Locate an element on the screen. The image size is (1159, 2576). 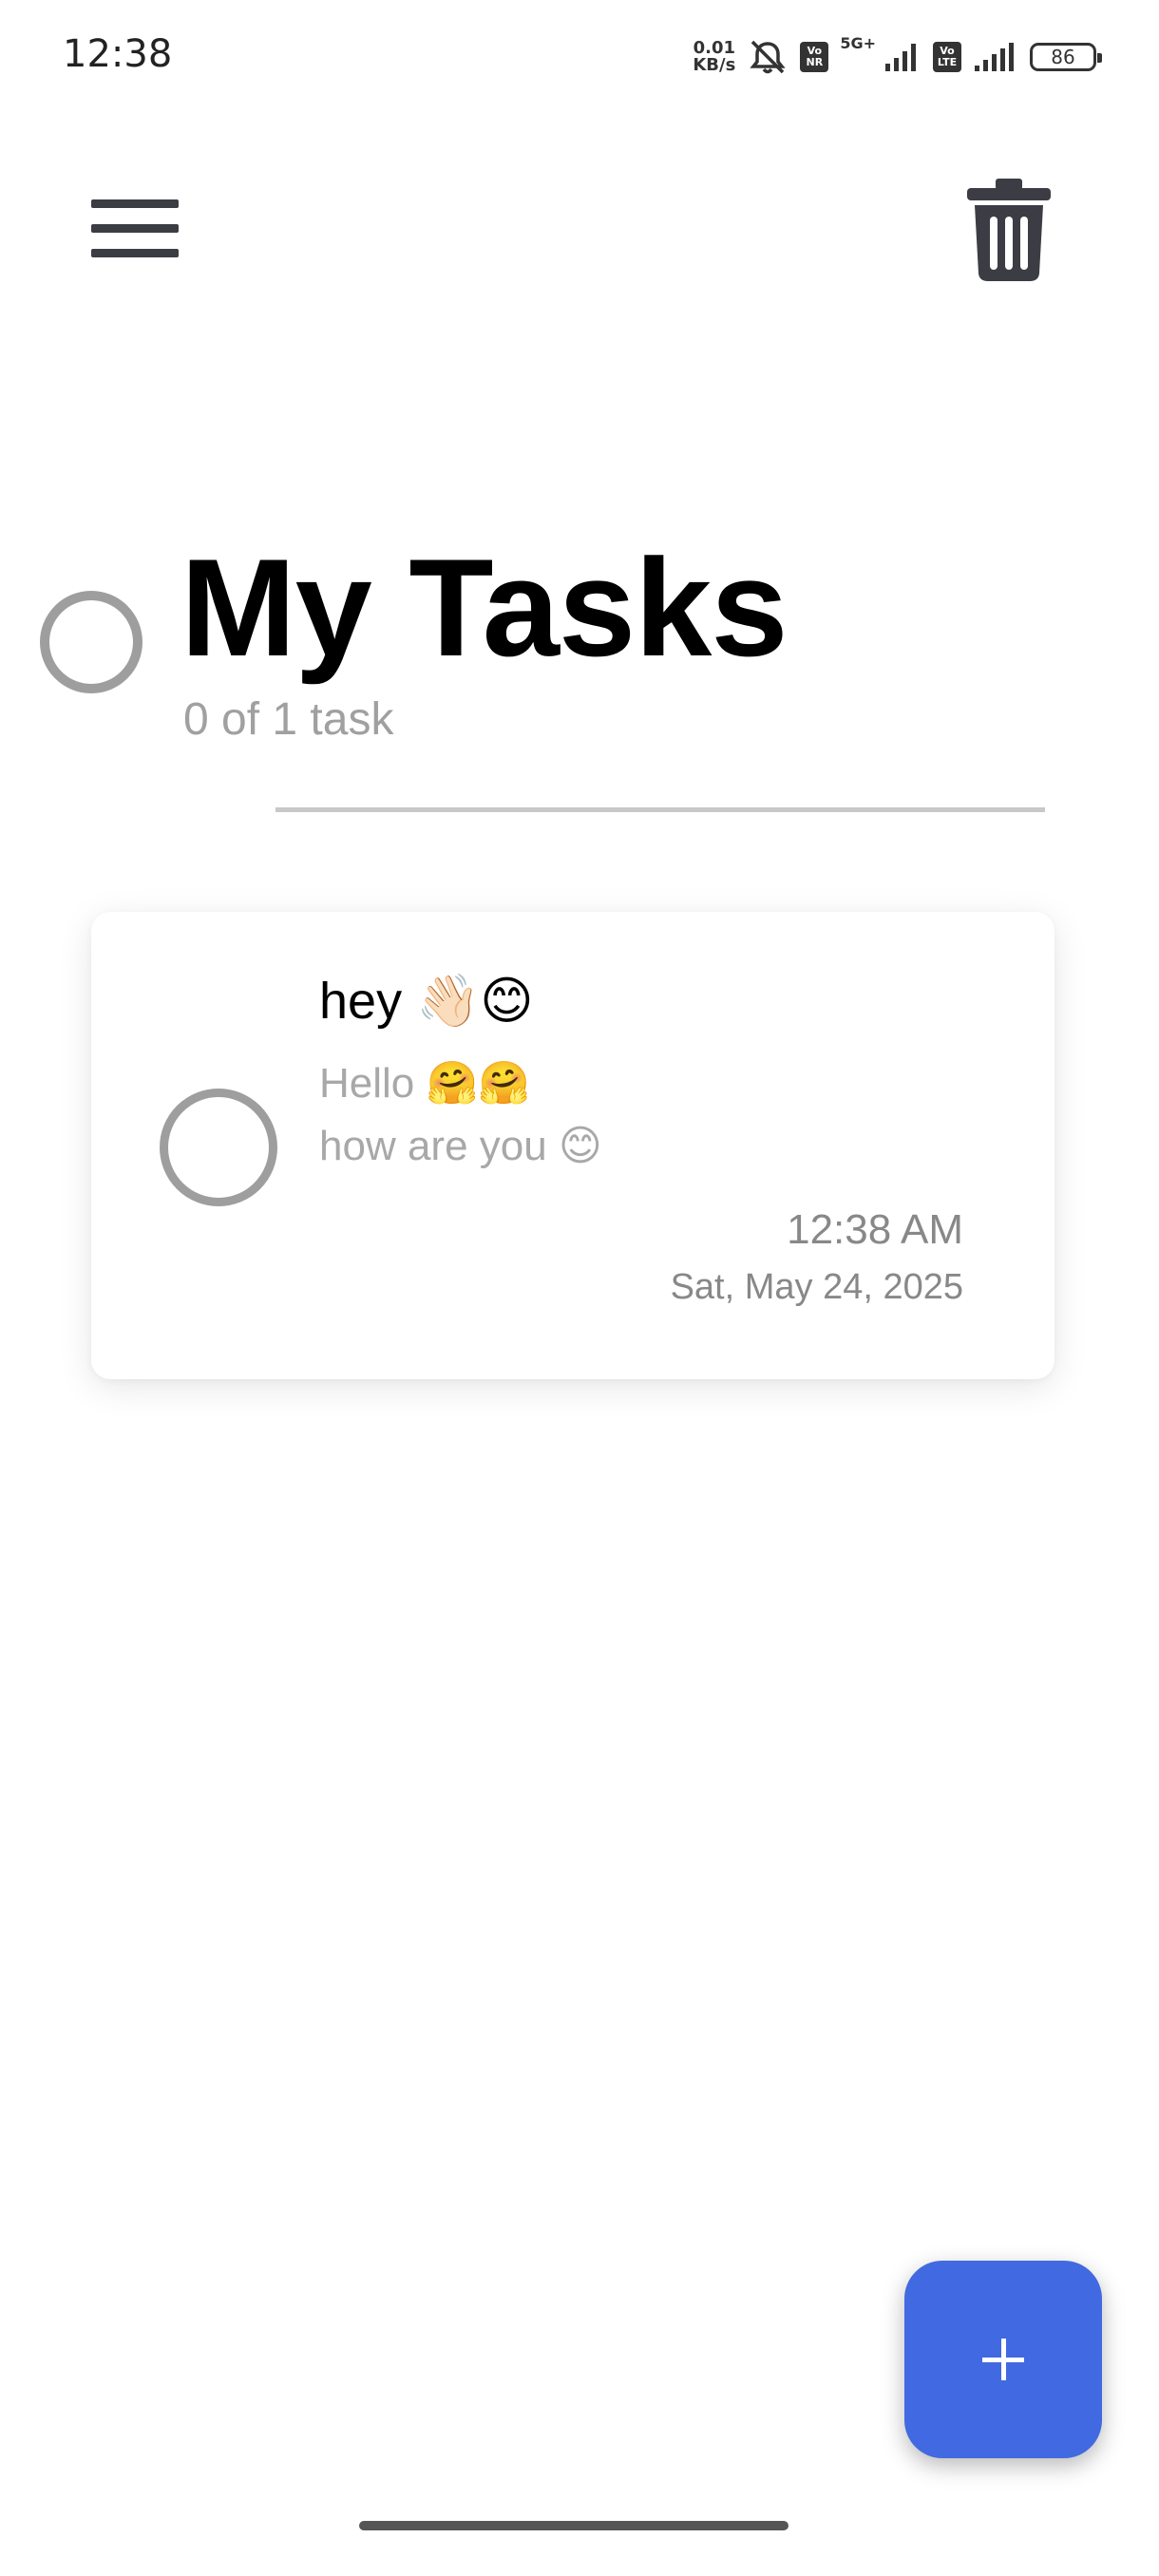
trash-icon is located at coordinates (1009, 230).